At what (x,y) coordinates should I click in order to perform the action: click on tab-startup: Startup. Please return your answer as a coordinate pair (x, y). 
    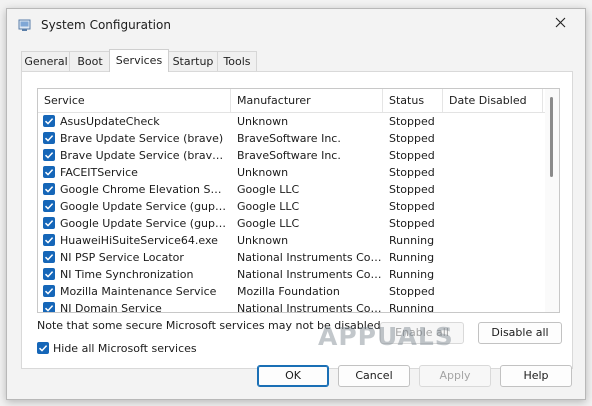
    Looking at the image, I should click on (193, 61).